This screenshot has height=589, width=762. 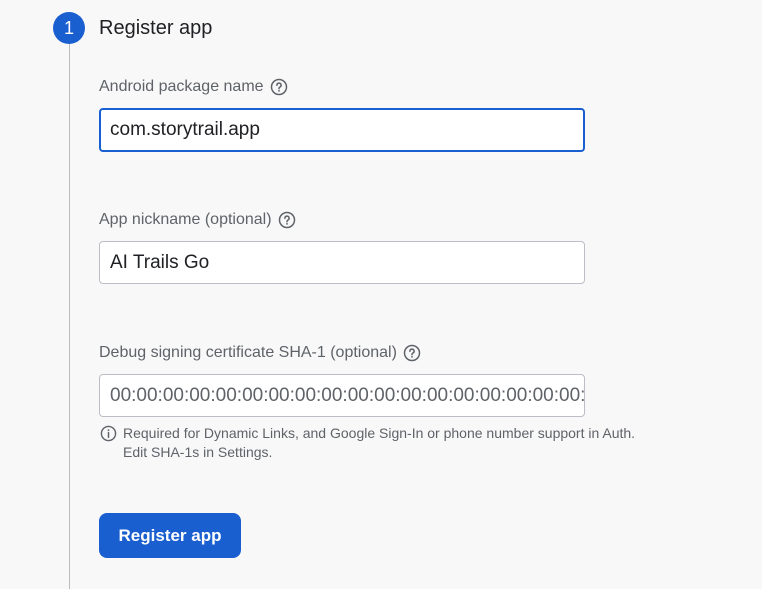 I want to click on package-name-input: com.storytrail.app, so click(x=342, y=130).